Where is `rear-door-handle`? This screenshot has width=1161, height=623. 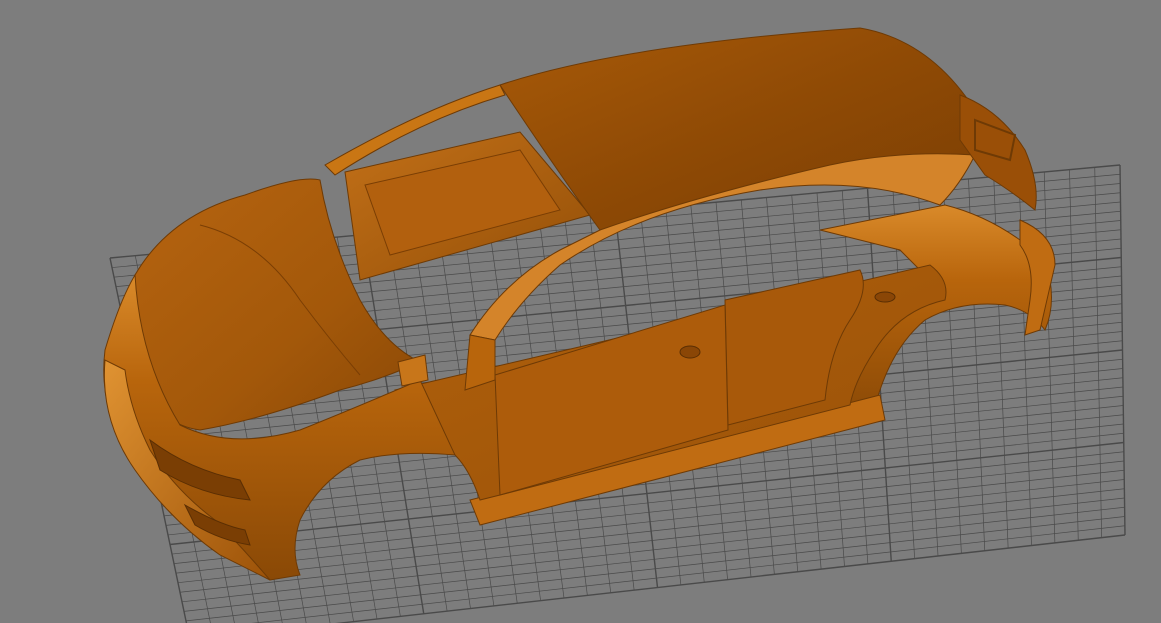 rear-door-handle is located at coordinates (885, 297).